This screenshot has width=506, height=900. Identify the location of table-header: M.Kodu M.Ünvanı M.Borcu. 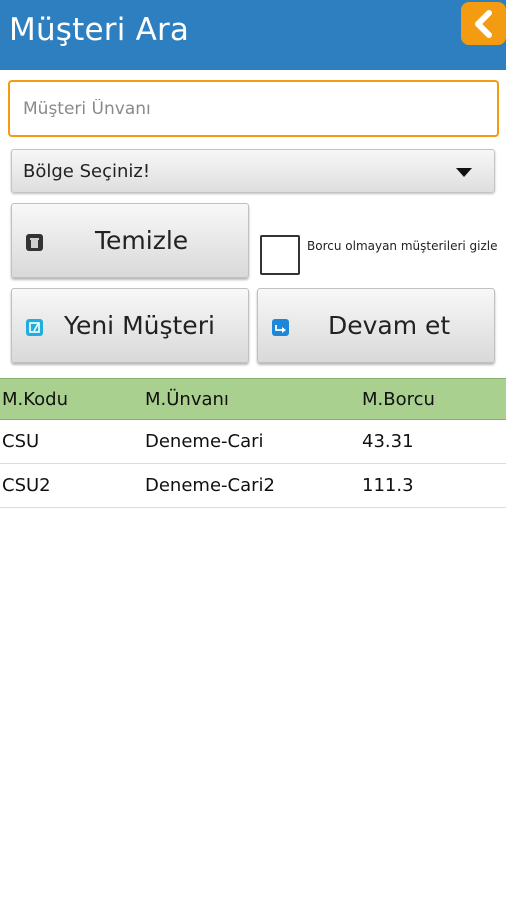
(253, 399).